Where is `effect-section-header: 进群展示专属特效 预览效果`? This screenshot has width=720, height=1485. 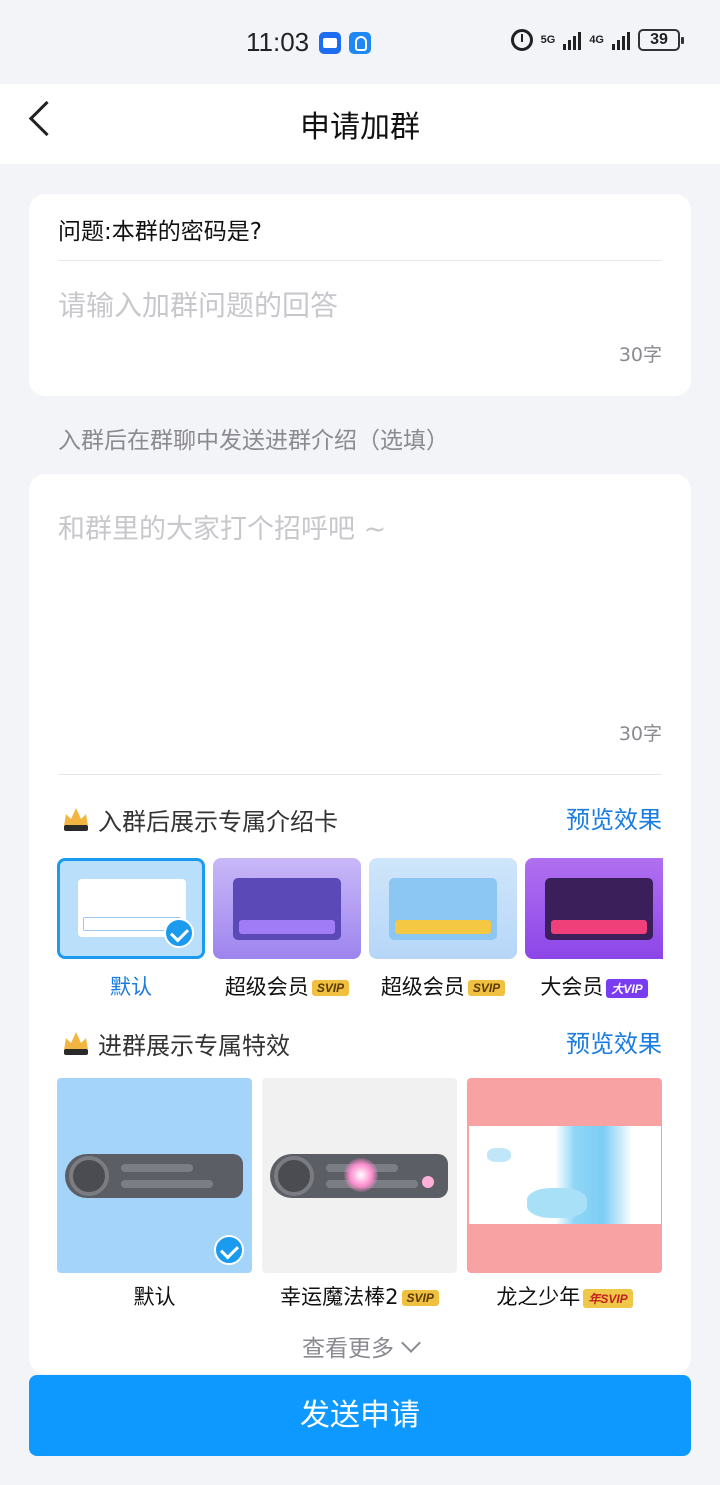
effect-section-header: 进群展示专属特效 预览效果 is located at coordinates (360, 1044).